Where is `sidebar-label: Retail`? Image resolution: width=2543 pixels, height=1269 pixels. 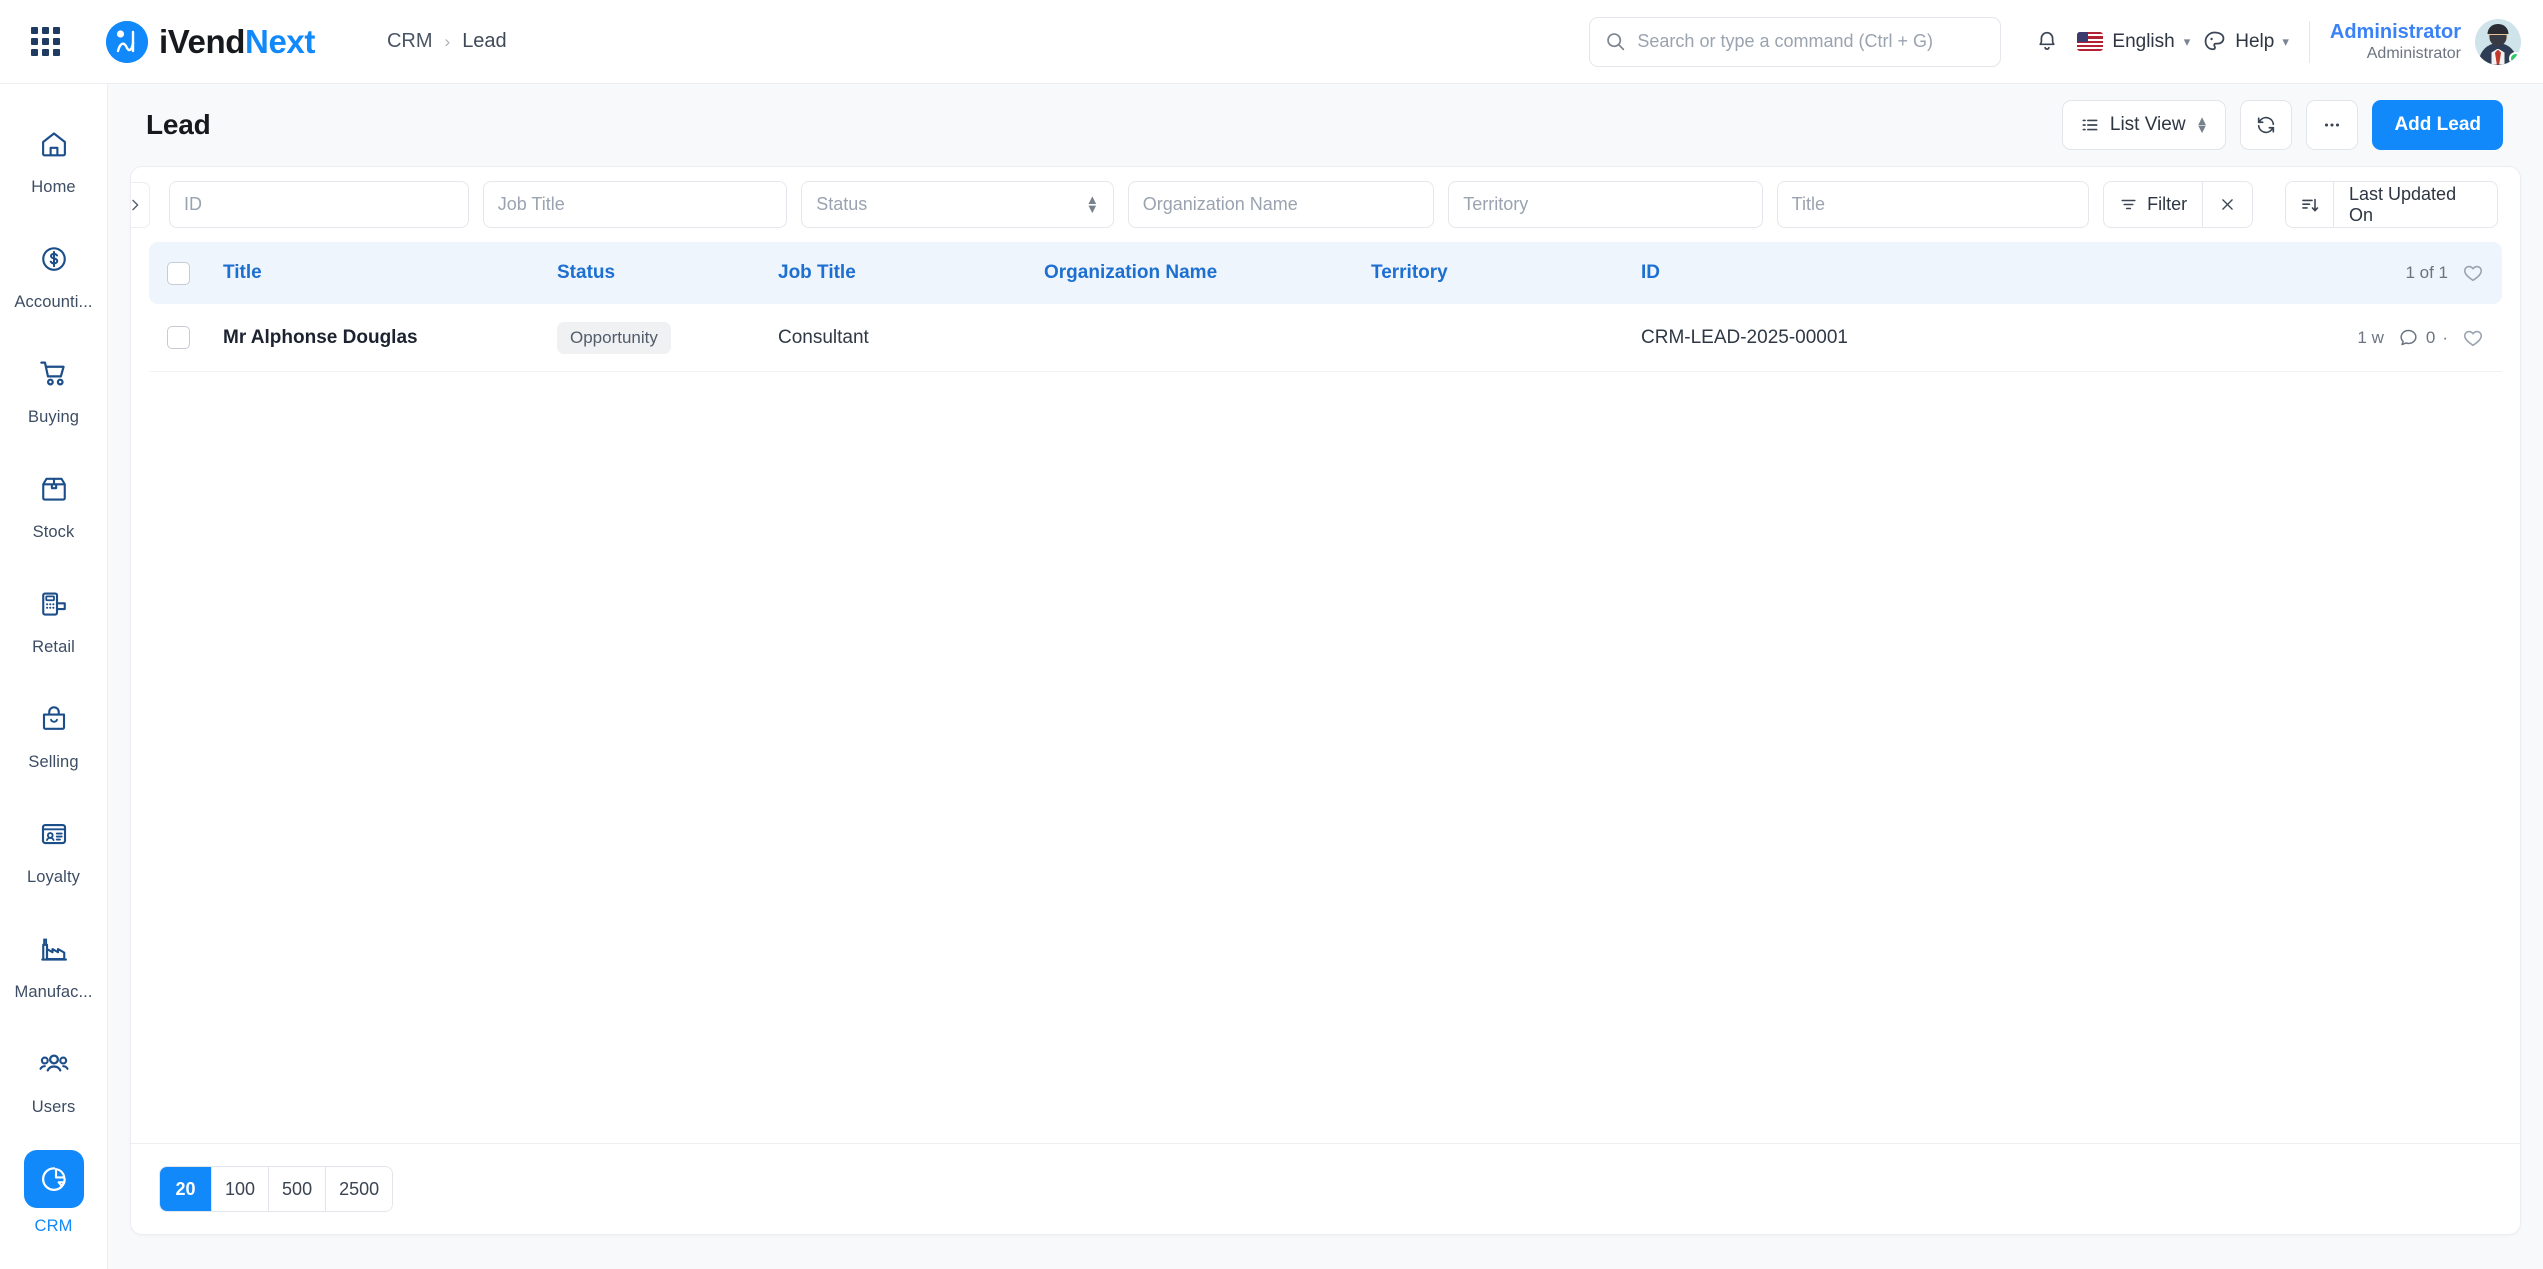 sidebar-label: Retail is located at coordinates (53, 646).